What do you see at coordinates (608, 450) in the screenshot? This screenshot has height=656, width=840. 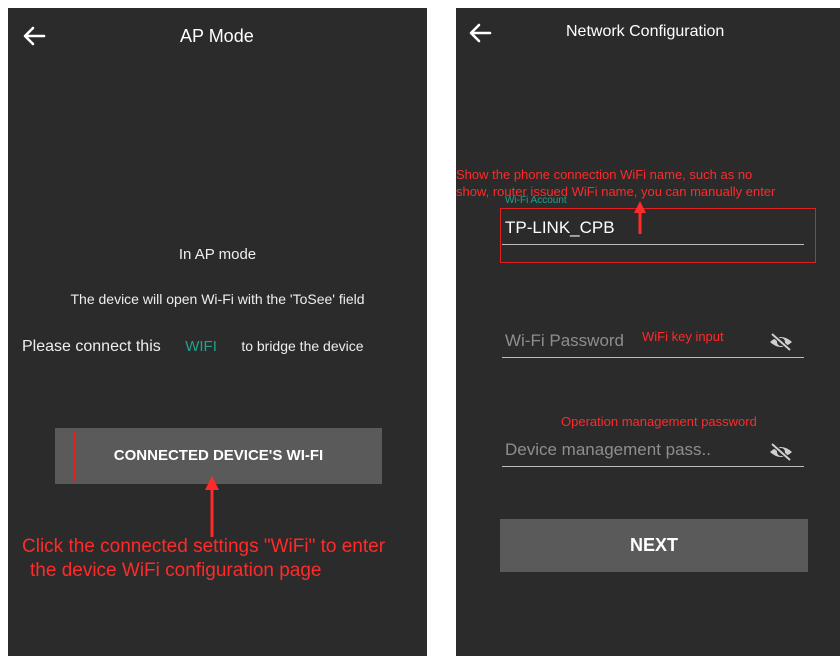 I see `device-password-input: Device management pass..` at bounding box center [608, 450].